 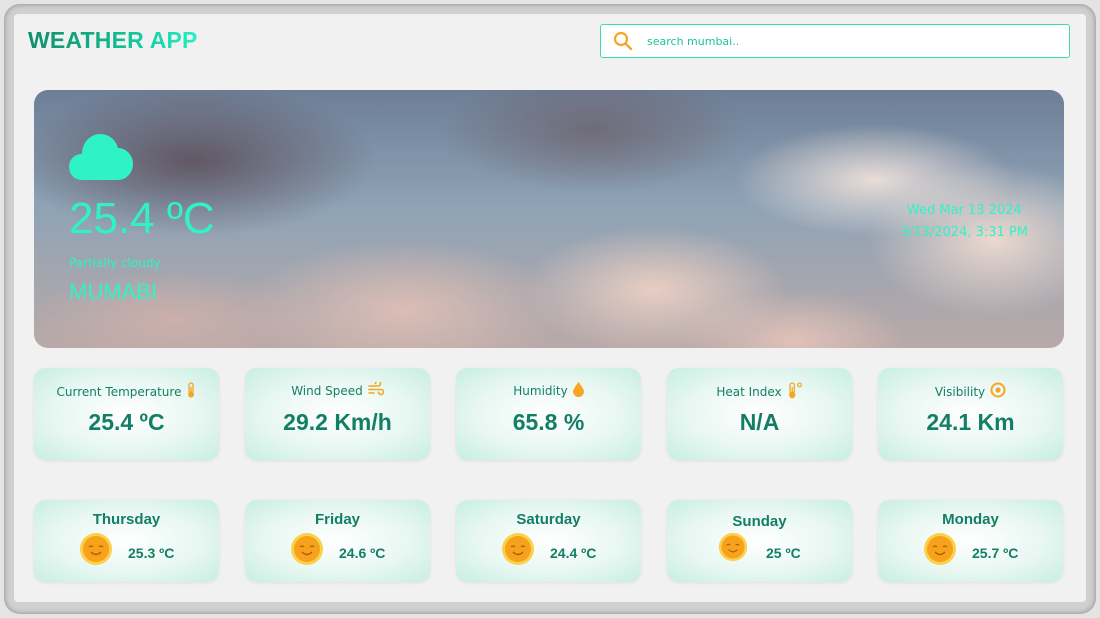 I want to click on stat-card-humidity: Humidity 65.8 %, so click(x=548, y=414).